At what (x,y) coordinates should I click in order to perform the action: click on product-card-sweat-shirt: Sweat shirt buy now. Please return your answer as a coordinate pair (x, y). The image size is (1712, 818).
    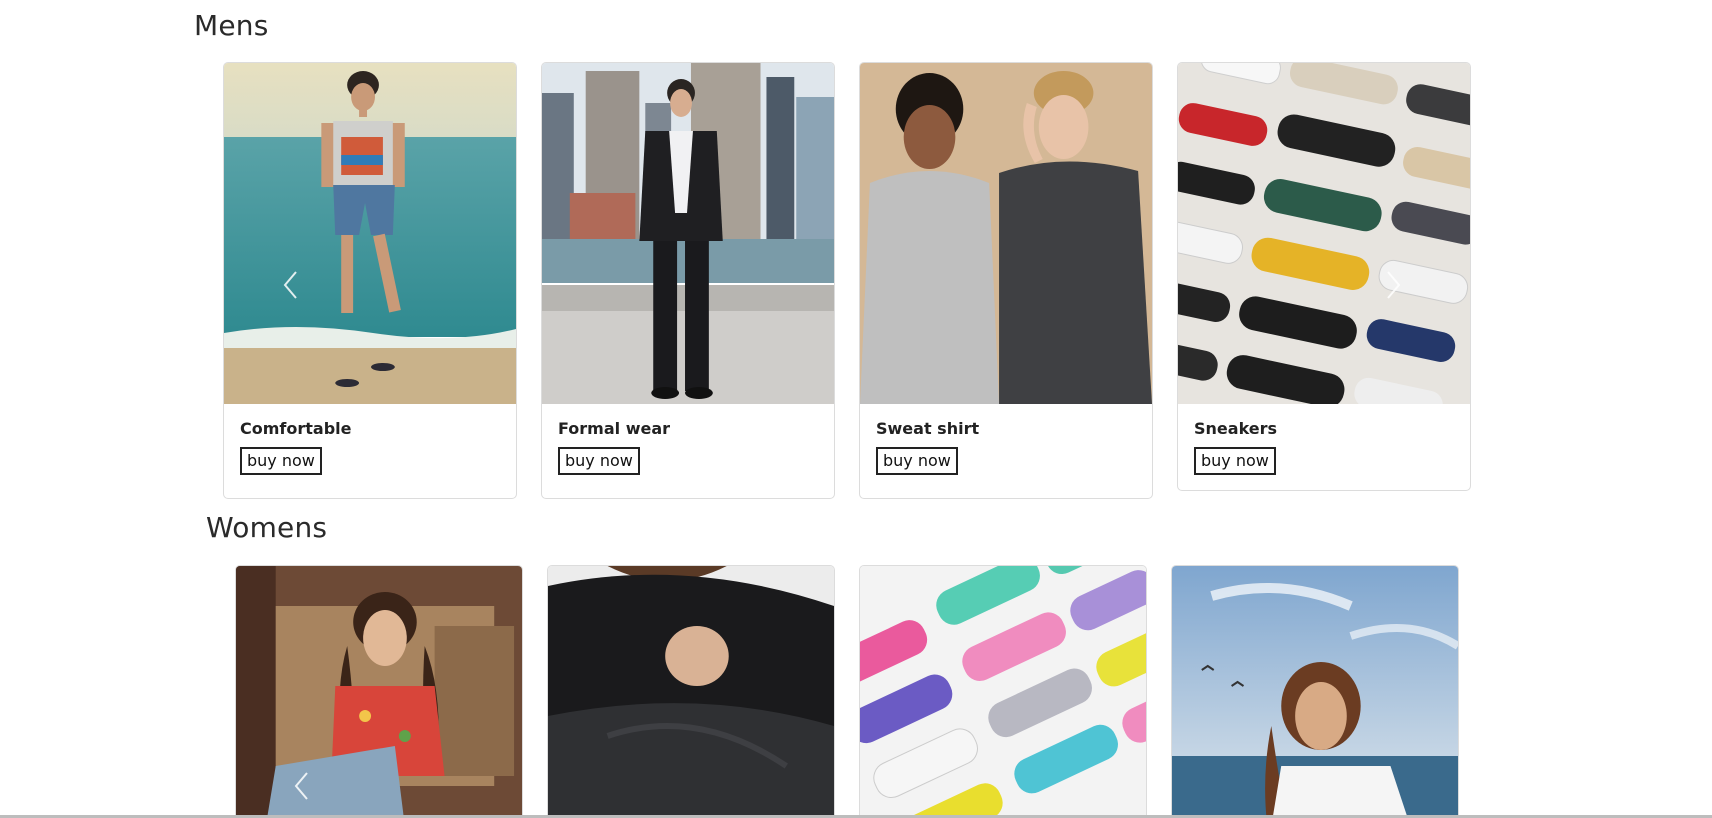
    Looking at the image, I should click on (1006, 280).